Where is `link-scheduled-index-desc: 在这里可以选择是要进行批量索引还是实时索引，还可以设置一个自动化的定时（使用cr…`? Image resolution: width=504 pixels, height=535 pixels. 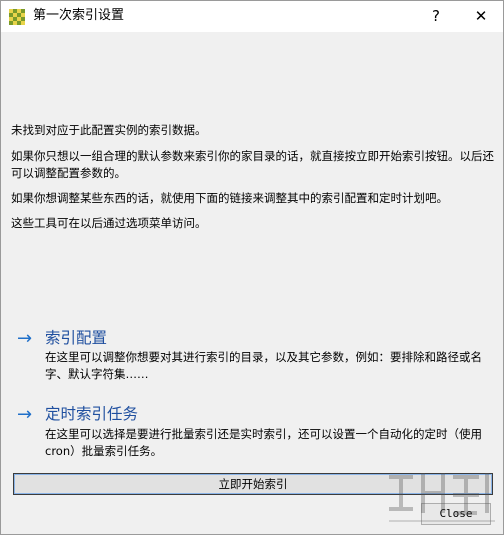
link-scheduled-index-desc: 在这里可以选择是要进行批量索引还是实时索引，还可以设置一个自动化的定时（使用cr… is located at coordinates (263, 442).